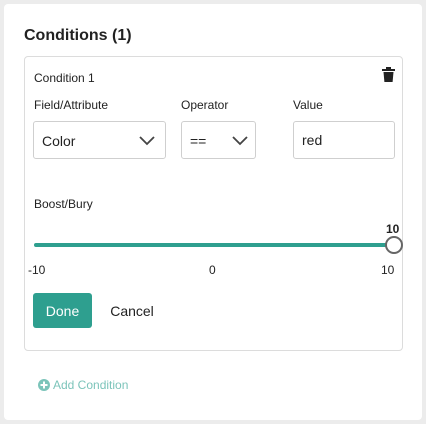 The image size is (426, 424). Describe the element at coordinates (218, 140) in the screenshot. I see `operator-select: ==` at that location.